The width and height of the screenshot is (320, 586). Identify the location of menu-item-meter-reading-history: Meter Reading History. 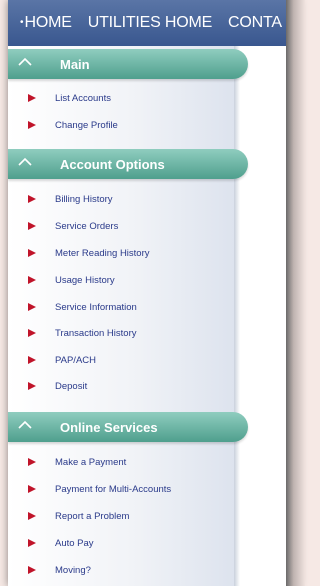
(89, 253).